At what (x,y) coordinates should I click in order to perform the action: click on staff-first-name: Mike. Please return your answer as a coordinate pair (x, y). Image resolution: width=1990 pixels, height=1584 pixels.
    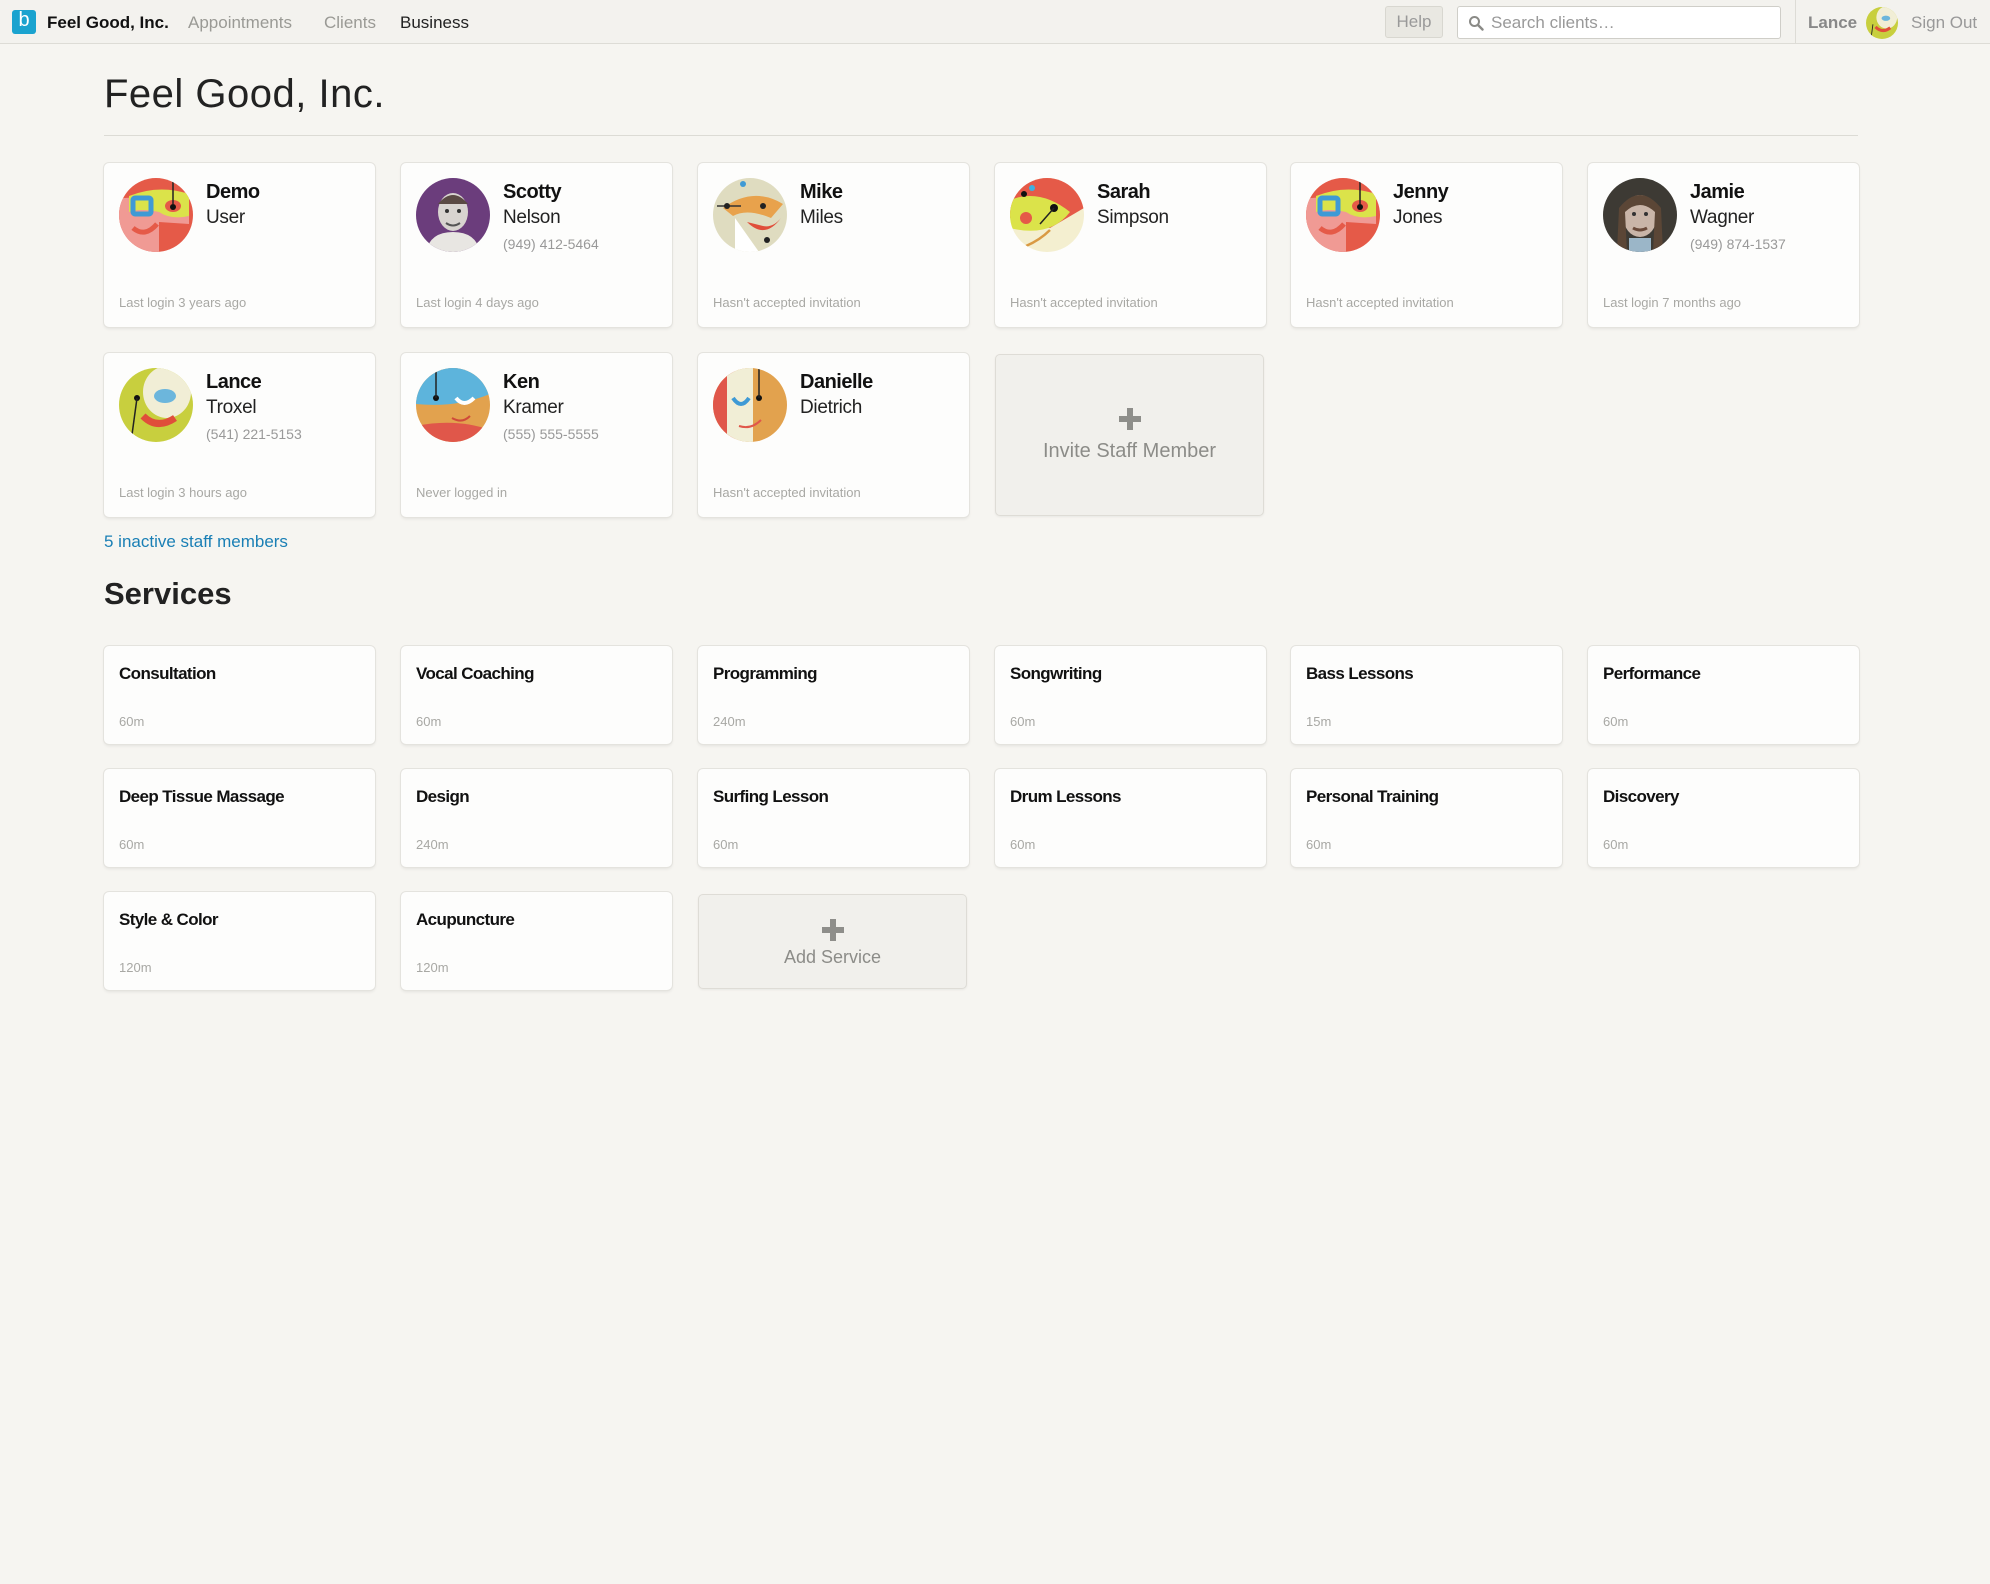
    Looking at the image, I should click on (821, 192).